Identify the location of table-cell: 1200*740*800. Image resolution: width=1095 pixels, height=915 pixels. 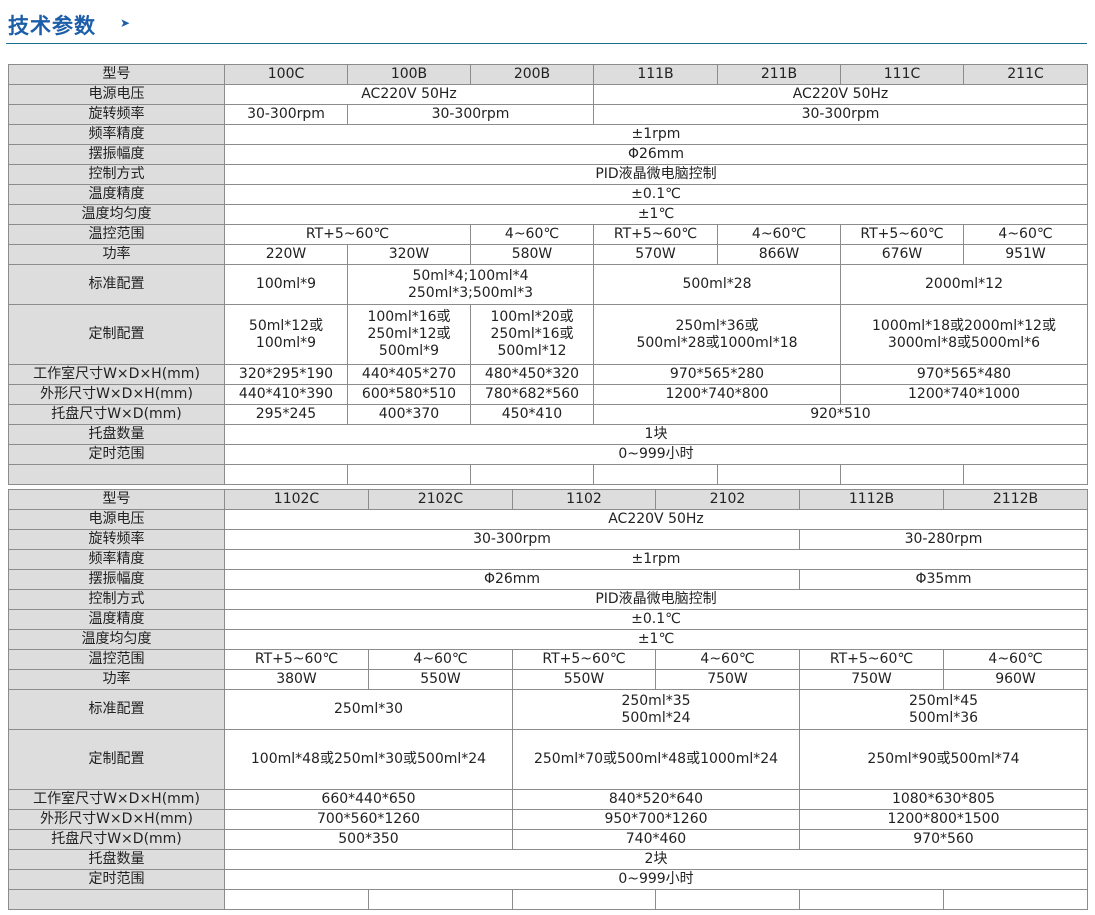
(717, 394).